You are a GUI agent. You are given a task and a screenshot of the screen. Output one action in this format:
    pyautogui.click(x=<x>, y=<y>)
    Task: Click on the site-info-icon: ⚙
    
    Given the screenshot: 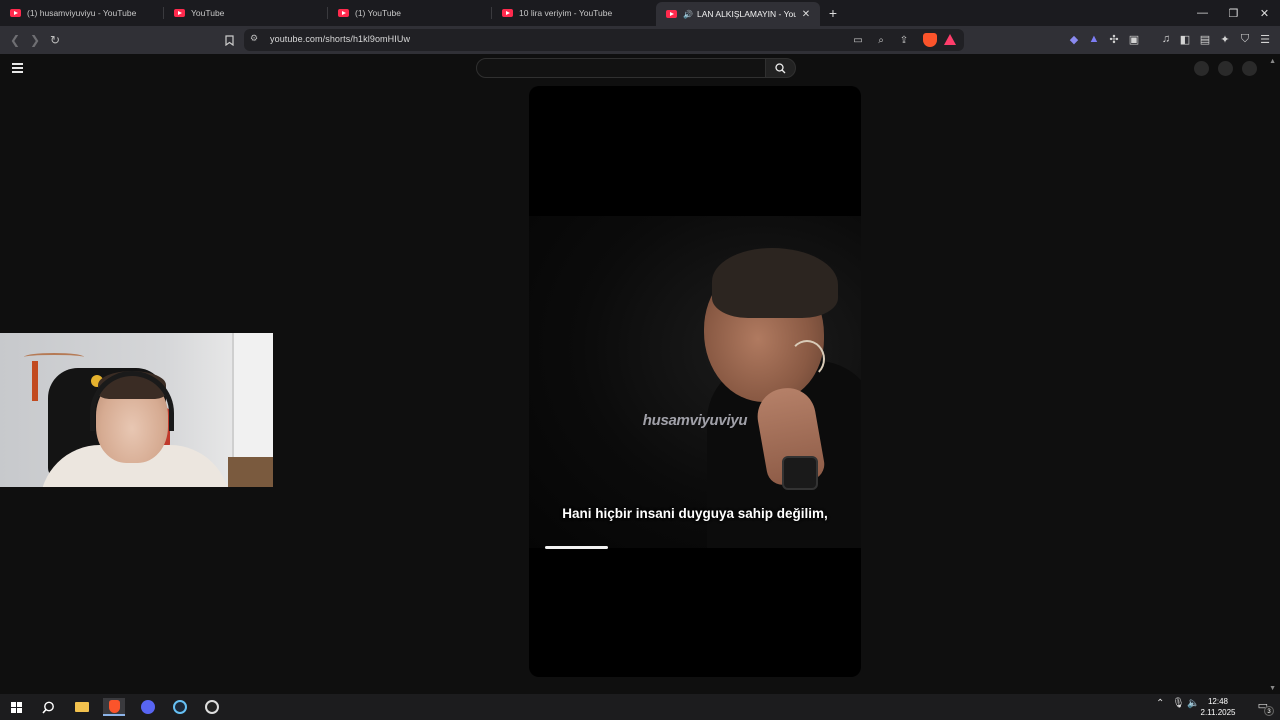 What is the action you would take?
    pyautogui.click(x=254, y=38)
    